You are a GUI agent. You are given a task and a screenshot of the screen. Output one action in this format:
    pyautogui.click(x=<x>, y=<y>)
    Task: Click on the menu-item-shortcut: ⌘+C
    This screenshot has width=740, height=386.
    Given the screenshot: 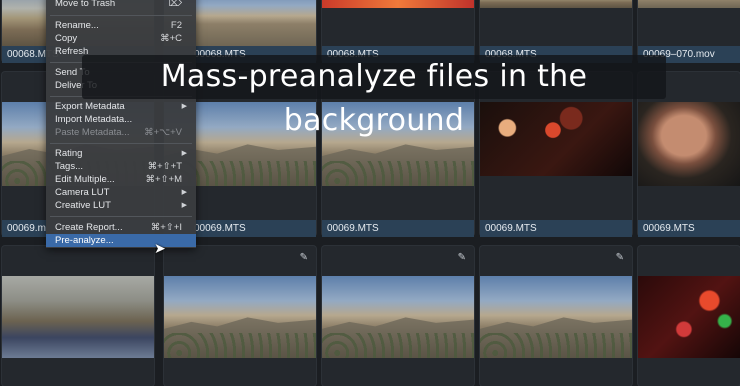 What is the action you would take?
    pyautogui.click(x=171, y=38)
    